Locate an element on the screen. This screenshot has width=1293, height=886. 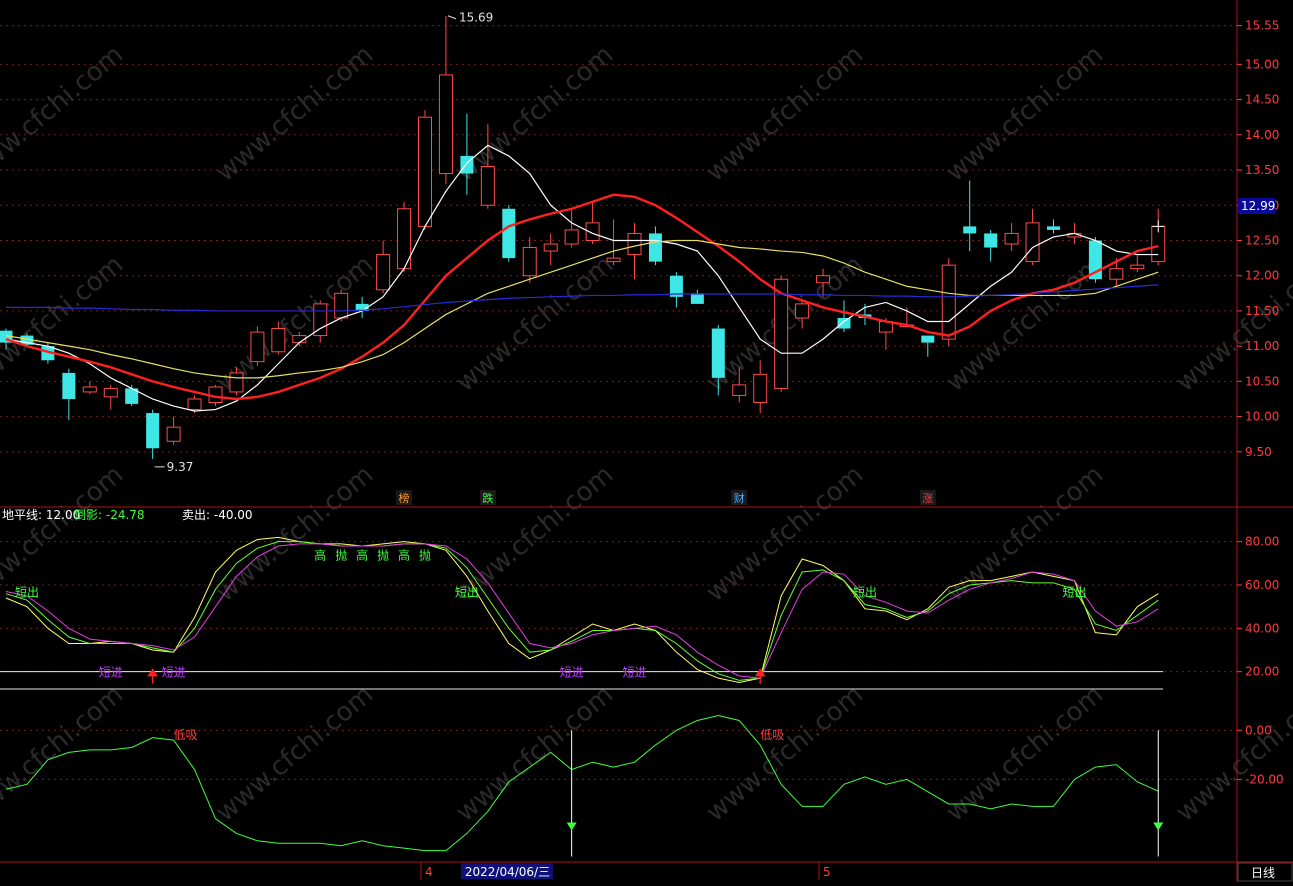
indicator-legend-item: 倒影: -24.78 is located at coordinates (109, 515).